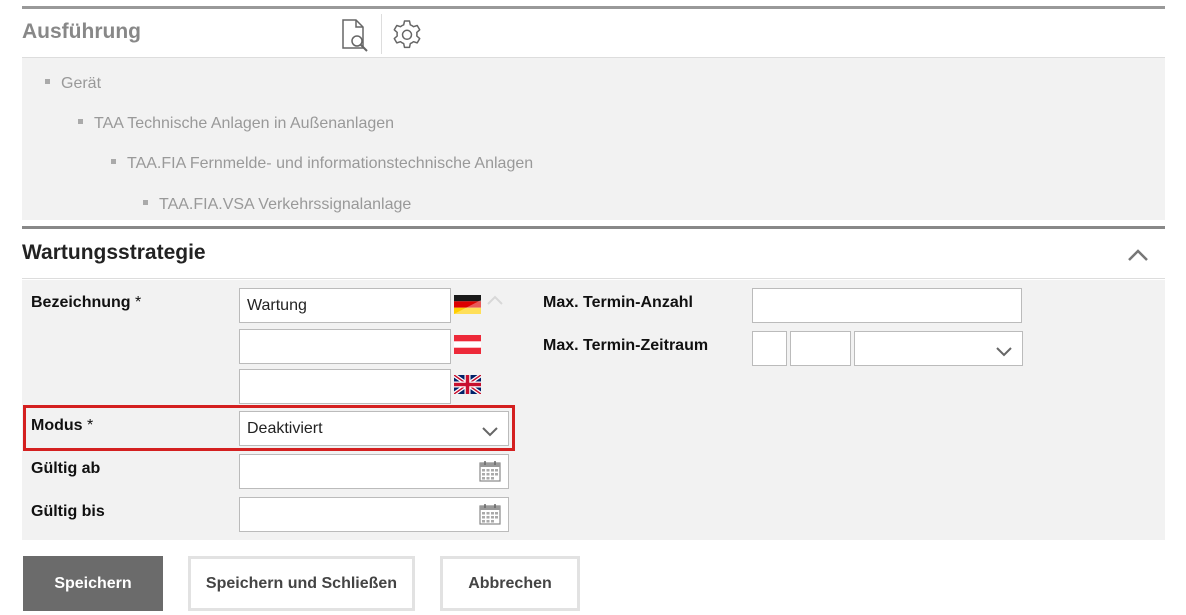  I want to click on gueltig-bis-label: Gültig bis, so click(68, 511).